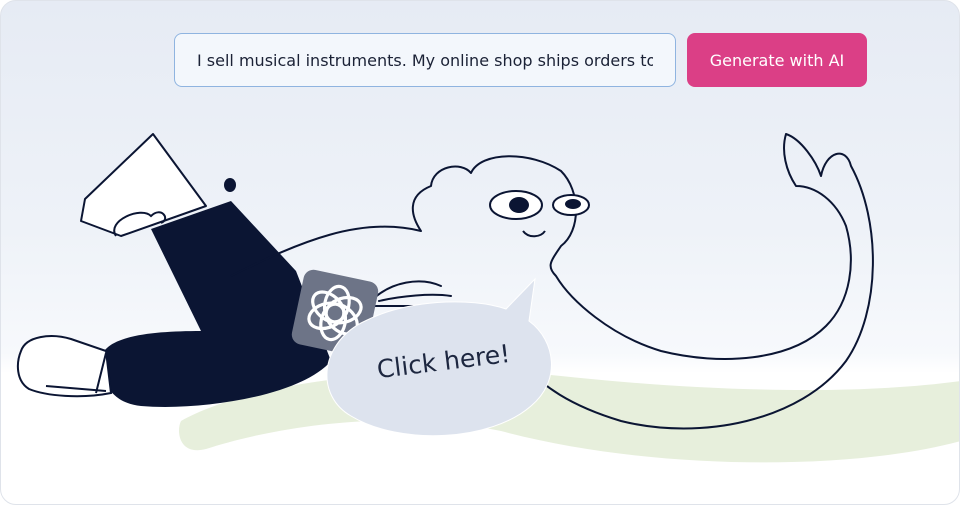 Image resolution: width=960 pixels, height=505 pixels. Describe the element at coordinates (230, 185) in the screenshot. I see `tassel` at that location.